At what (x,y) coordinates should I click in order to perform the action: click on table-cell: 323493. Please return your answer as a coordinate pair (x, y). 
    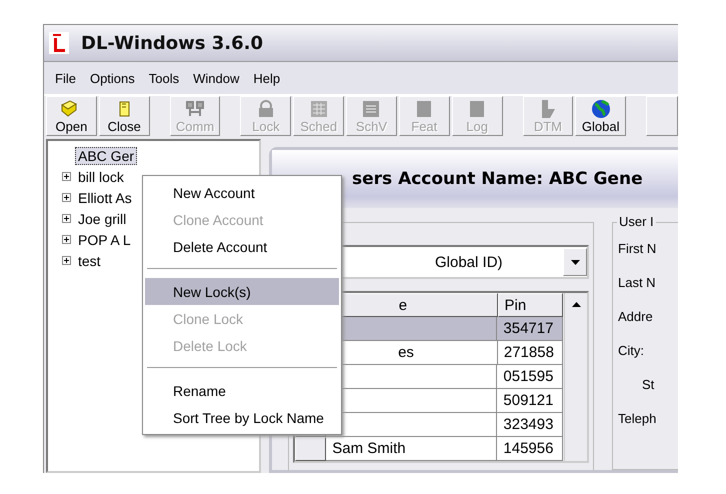
    Looking at the image, I should click on (530, 425).